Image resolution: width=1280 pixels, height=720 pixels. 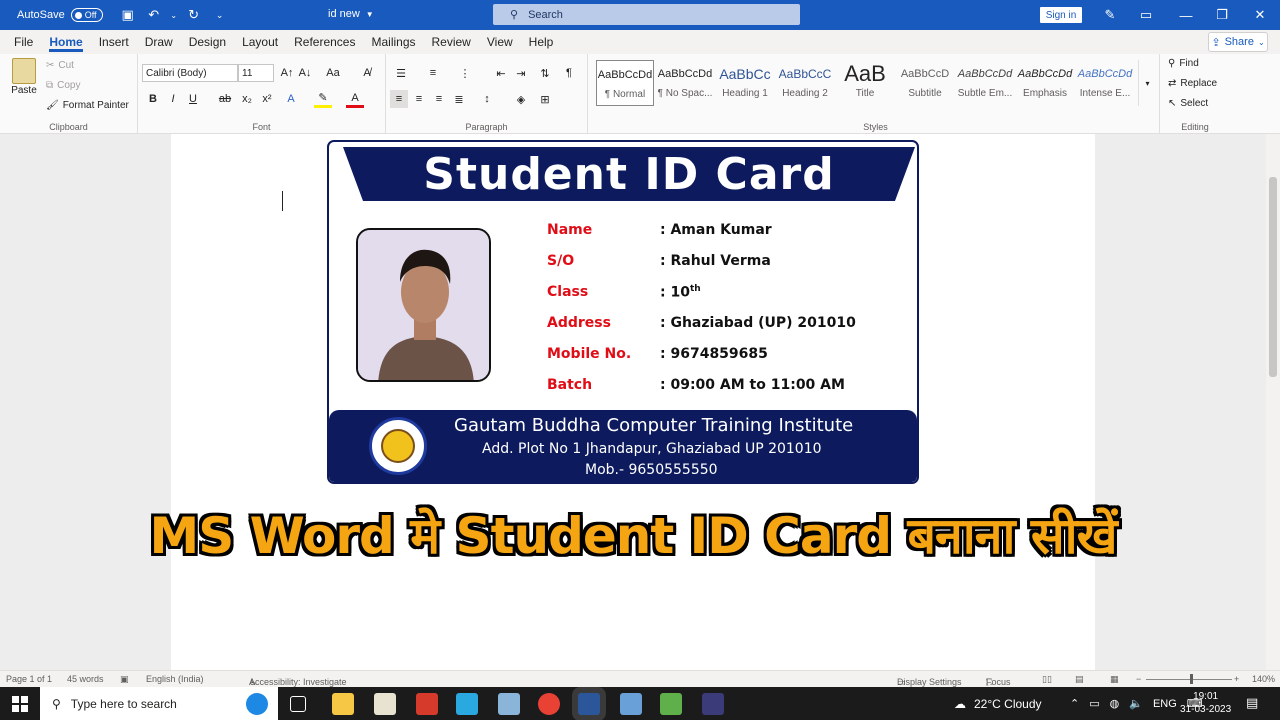 What do you see at coordinates (1260, 15) in the screenshot?
I see `close-icon: ✕` at bounding box center [1260, 15].